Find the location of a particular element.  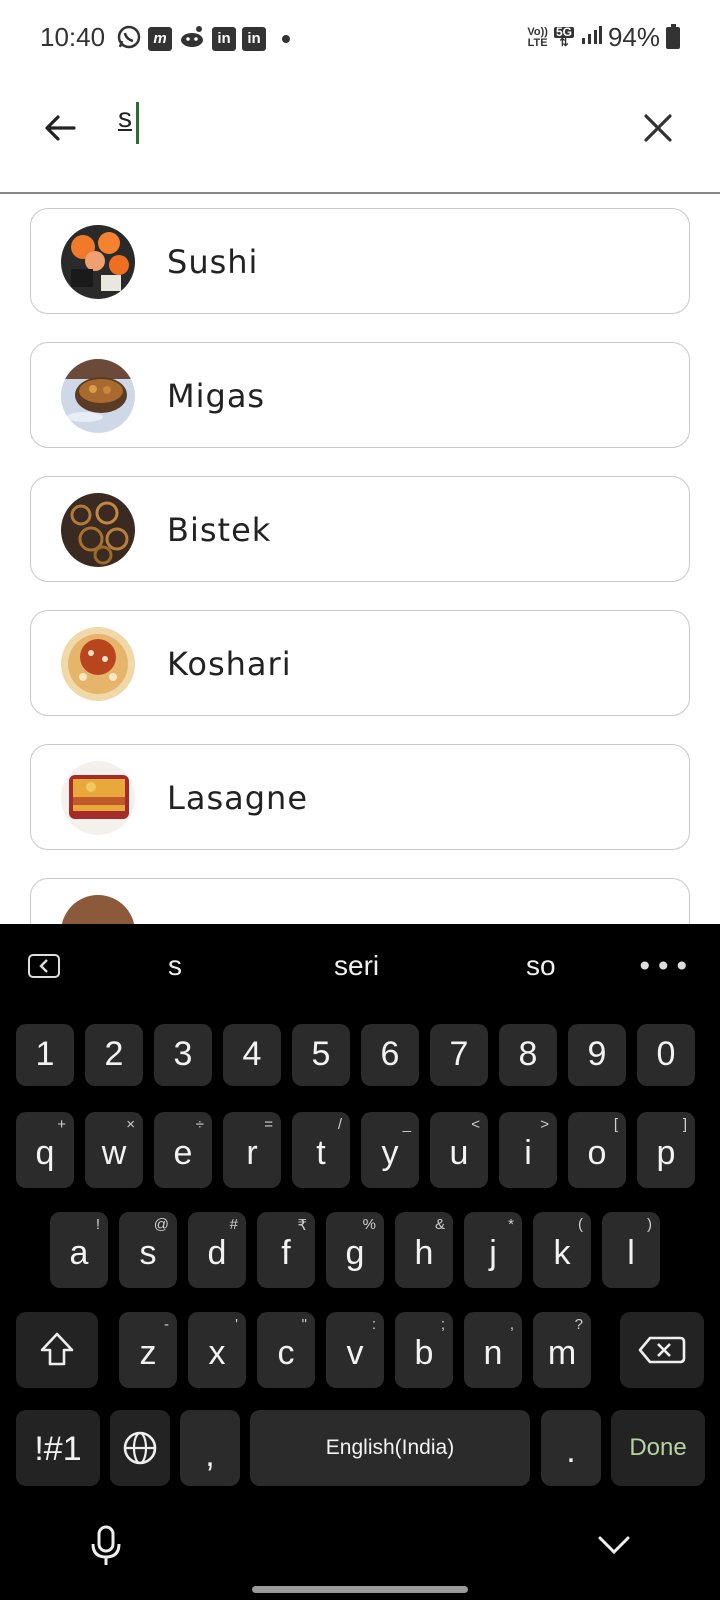

comma-key: , is located at coordinates (210, 1448).